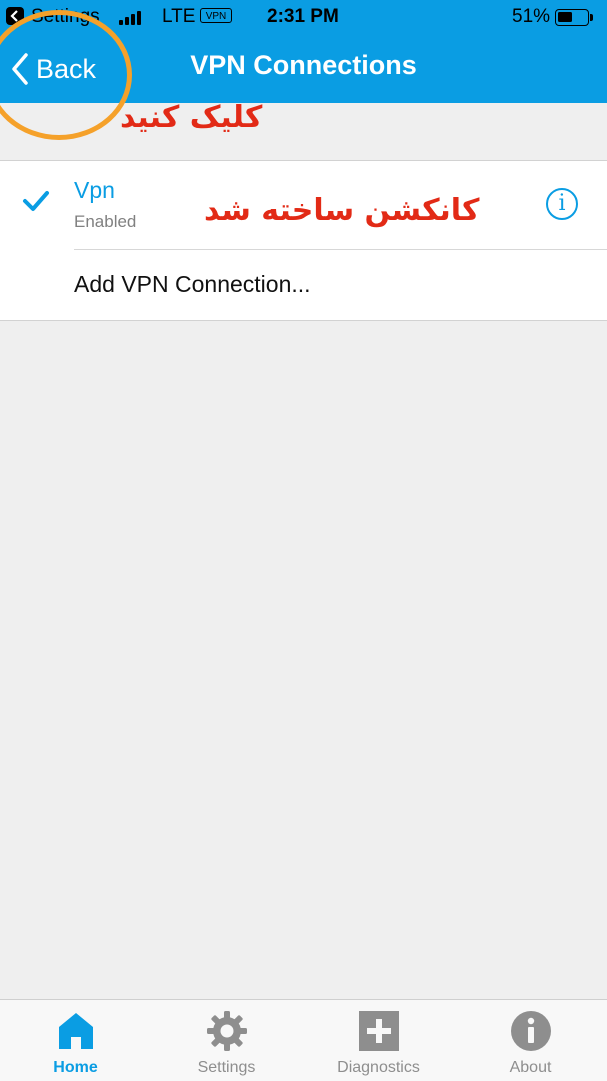 This screenshot has height=1081, width=607. Describe the element at coordinates (191, 117) in the screenshot. I see `click-hint-annotation: کلیک کنید` at that location.